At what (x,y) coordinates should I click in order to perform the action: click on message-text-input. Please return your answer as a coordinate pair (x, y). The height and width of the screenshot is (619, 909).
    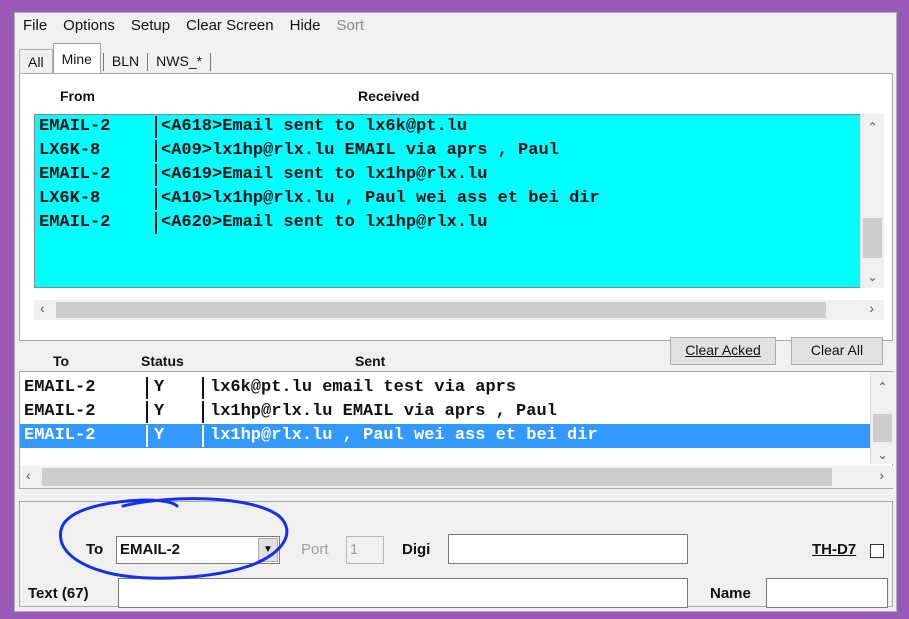
    Looking at the image, I should click on (403, 593).